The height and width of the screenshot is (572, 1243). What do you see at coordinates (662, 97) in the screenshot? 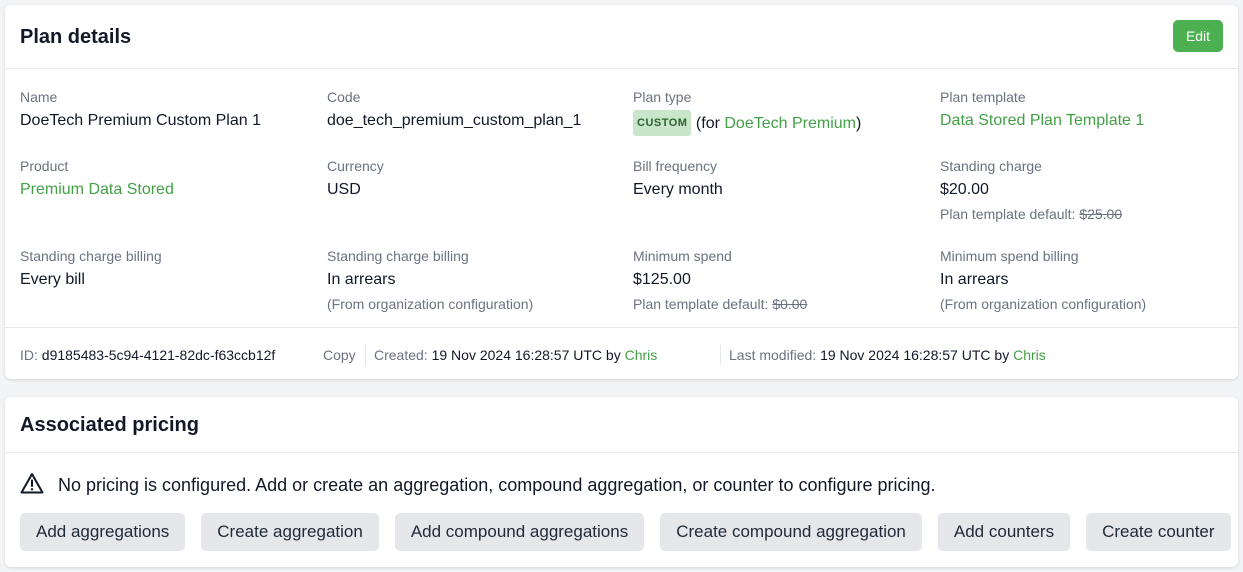
I see `field-label: Plan type` at bounding box center [662, 97].